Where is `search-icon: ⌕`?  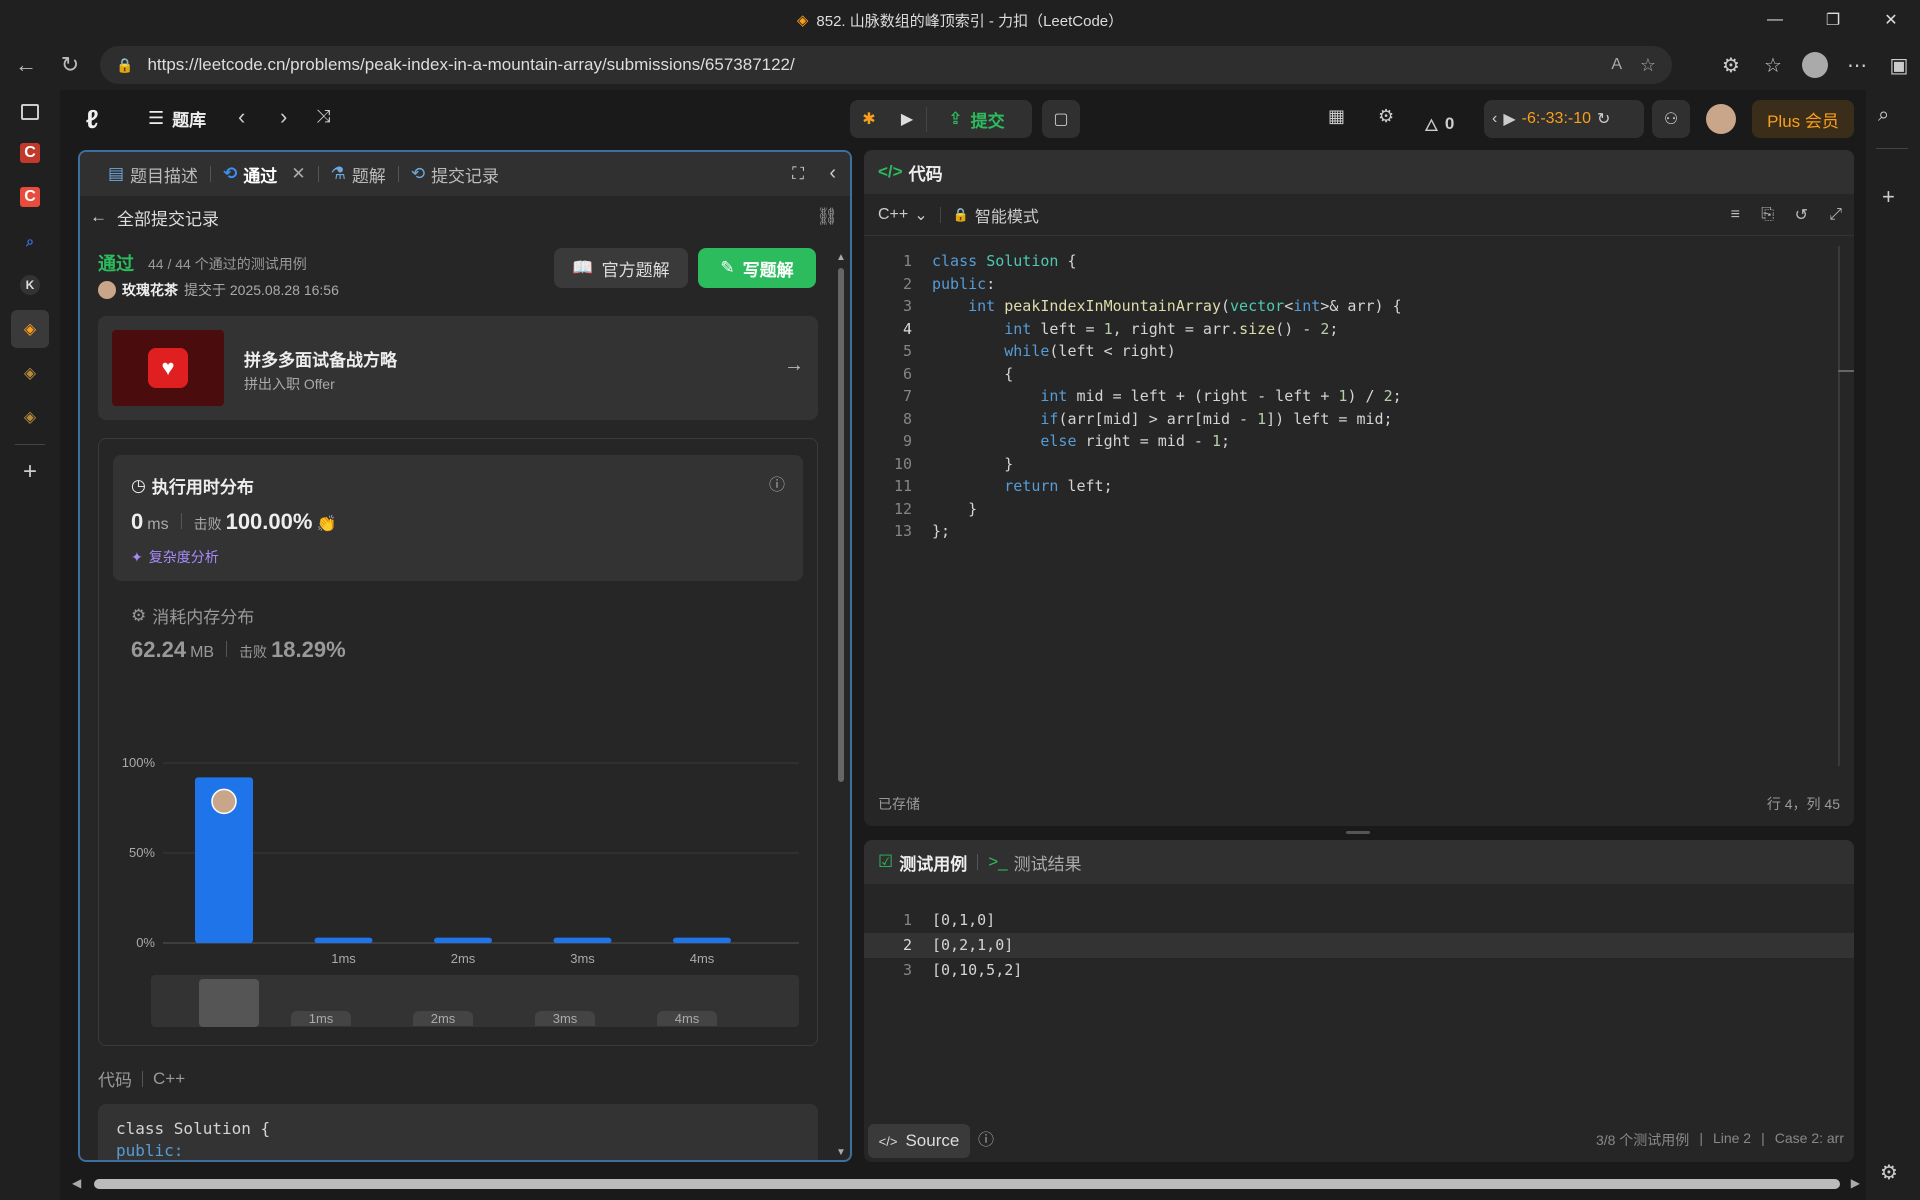
search-icon: ⌕ is located at coordinates (1883, 115).